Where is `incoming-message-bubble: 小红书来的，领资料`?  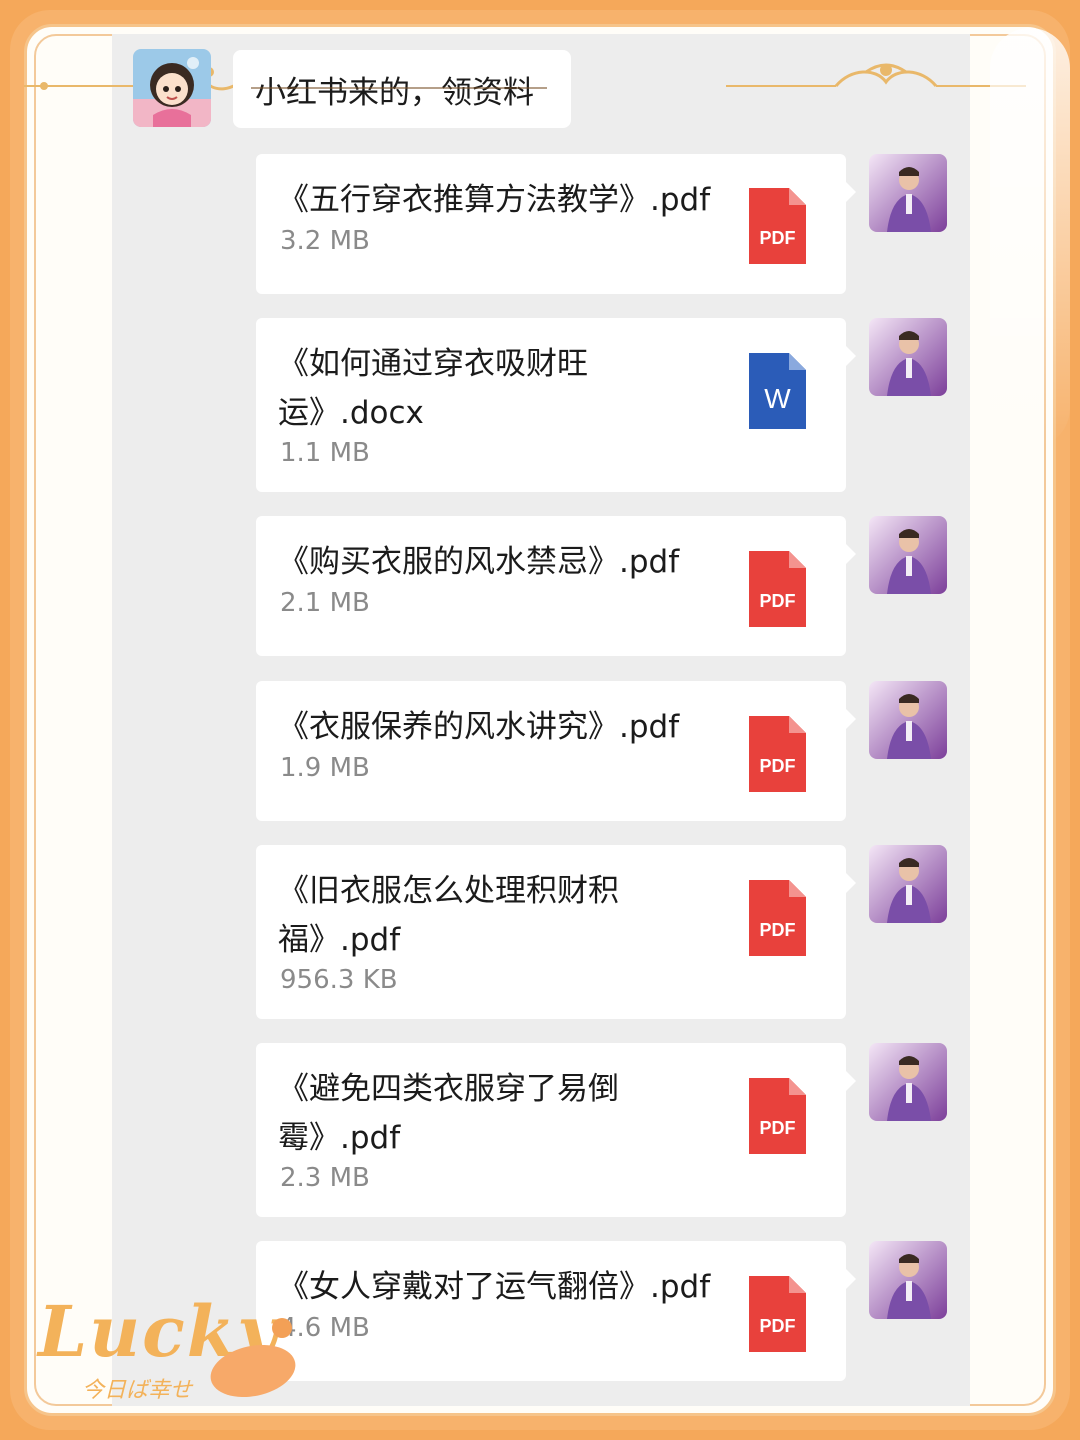
incoming-message-bubble: 小红书来的，领资料 is located at coordinates (402, 89).